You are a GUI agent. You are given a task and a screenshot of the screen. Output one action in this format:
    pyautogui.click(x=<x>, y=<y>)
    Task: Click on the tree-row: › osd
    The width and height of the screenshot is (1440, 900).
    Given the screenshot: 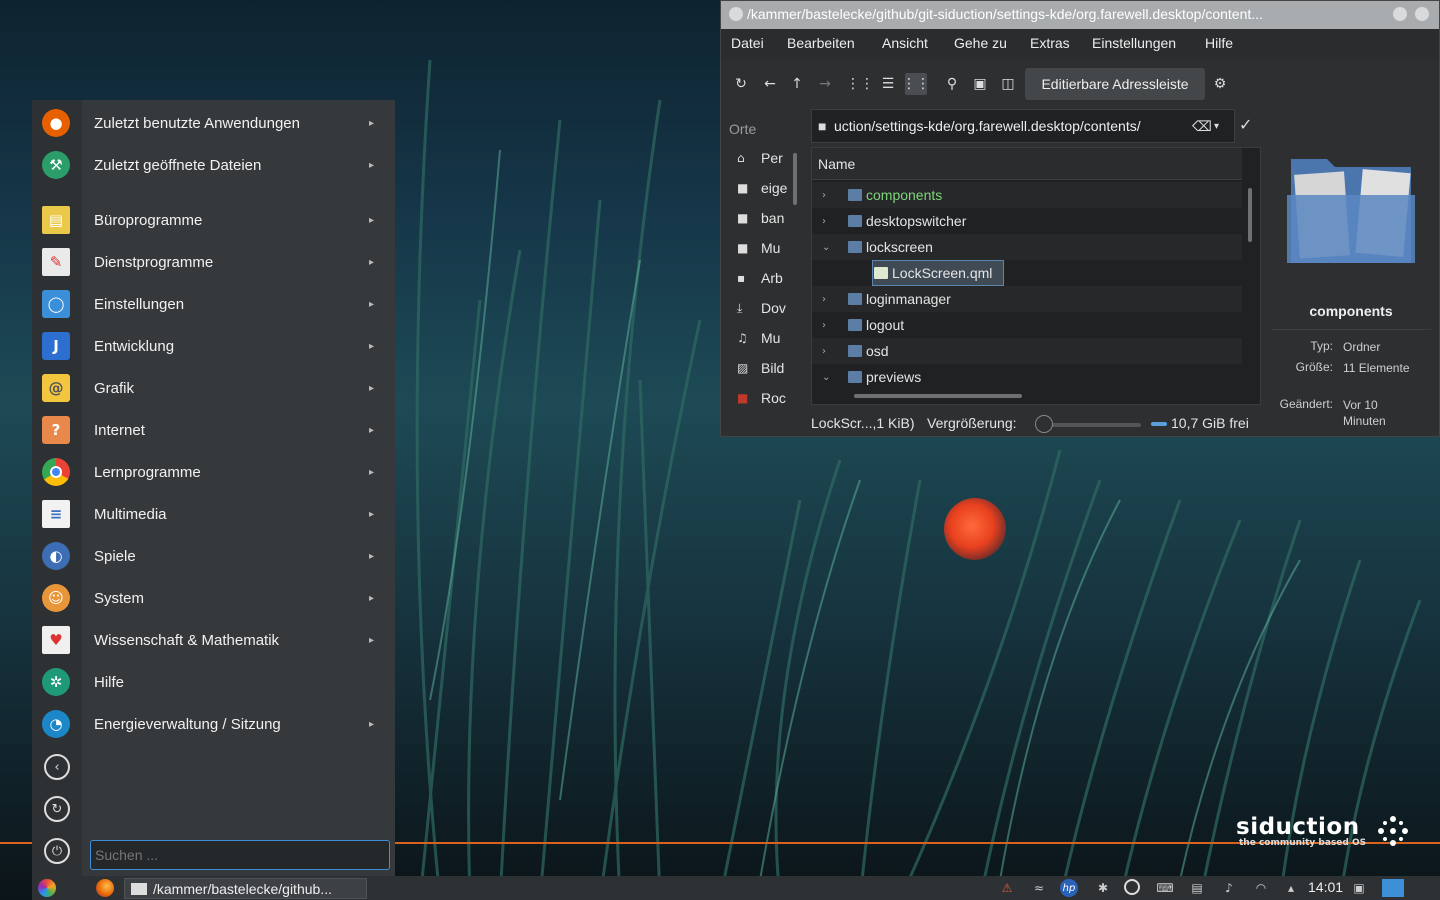 What is the action you would take?
    pyautogui.click(x=1027, y=351)
    